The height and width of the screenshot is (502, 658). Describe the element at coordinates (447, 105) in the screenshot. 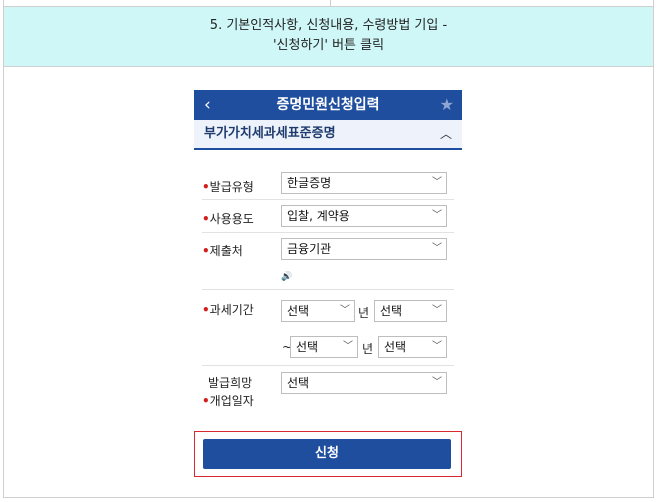

I see `star-icon: ★` at that location.